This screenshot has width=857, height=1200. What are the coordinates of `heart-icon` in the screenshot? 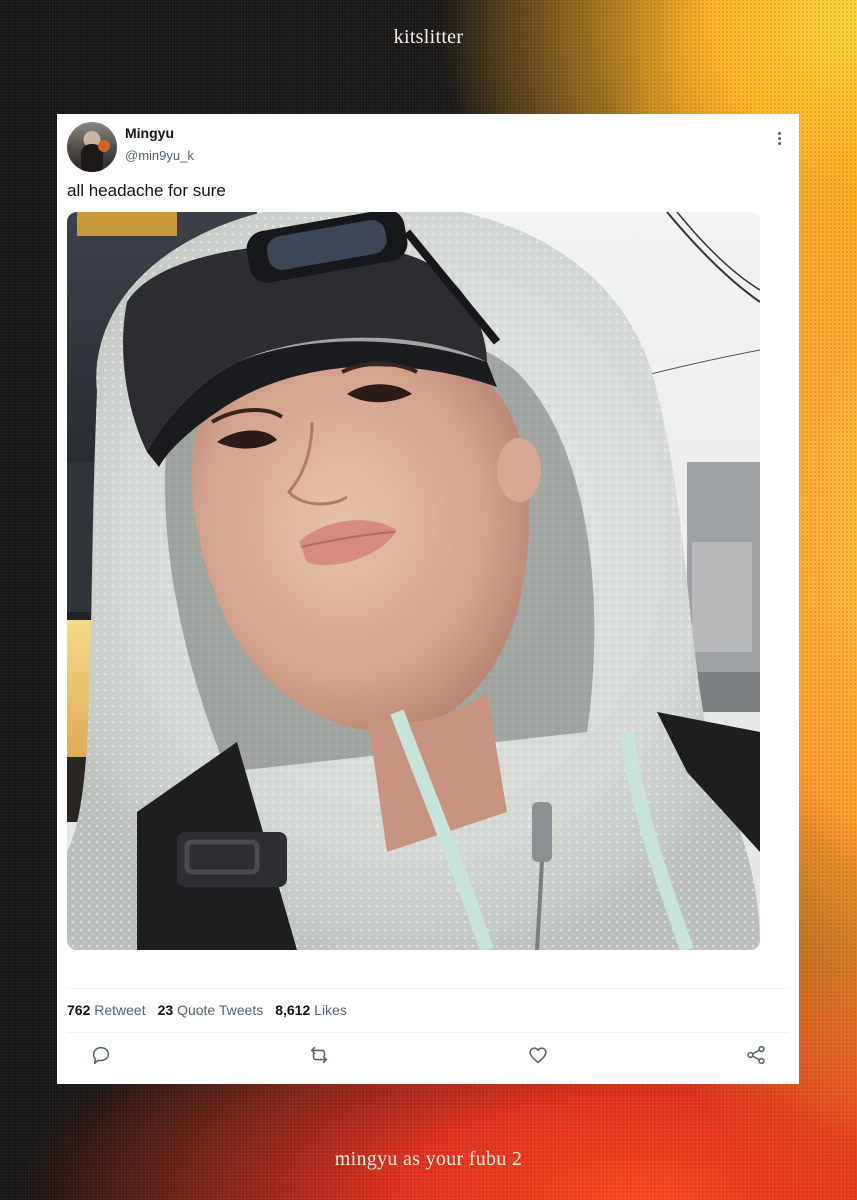 It's located at (538, 1055).